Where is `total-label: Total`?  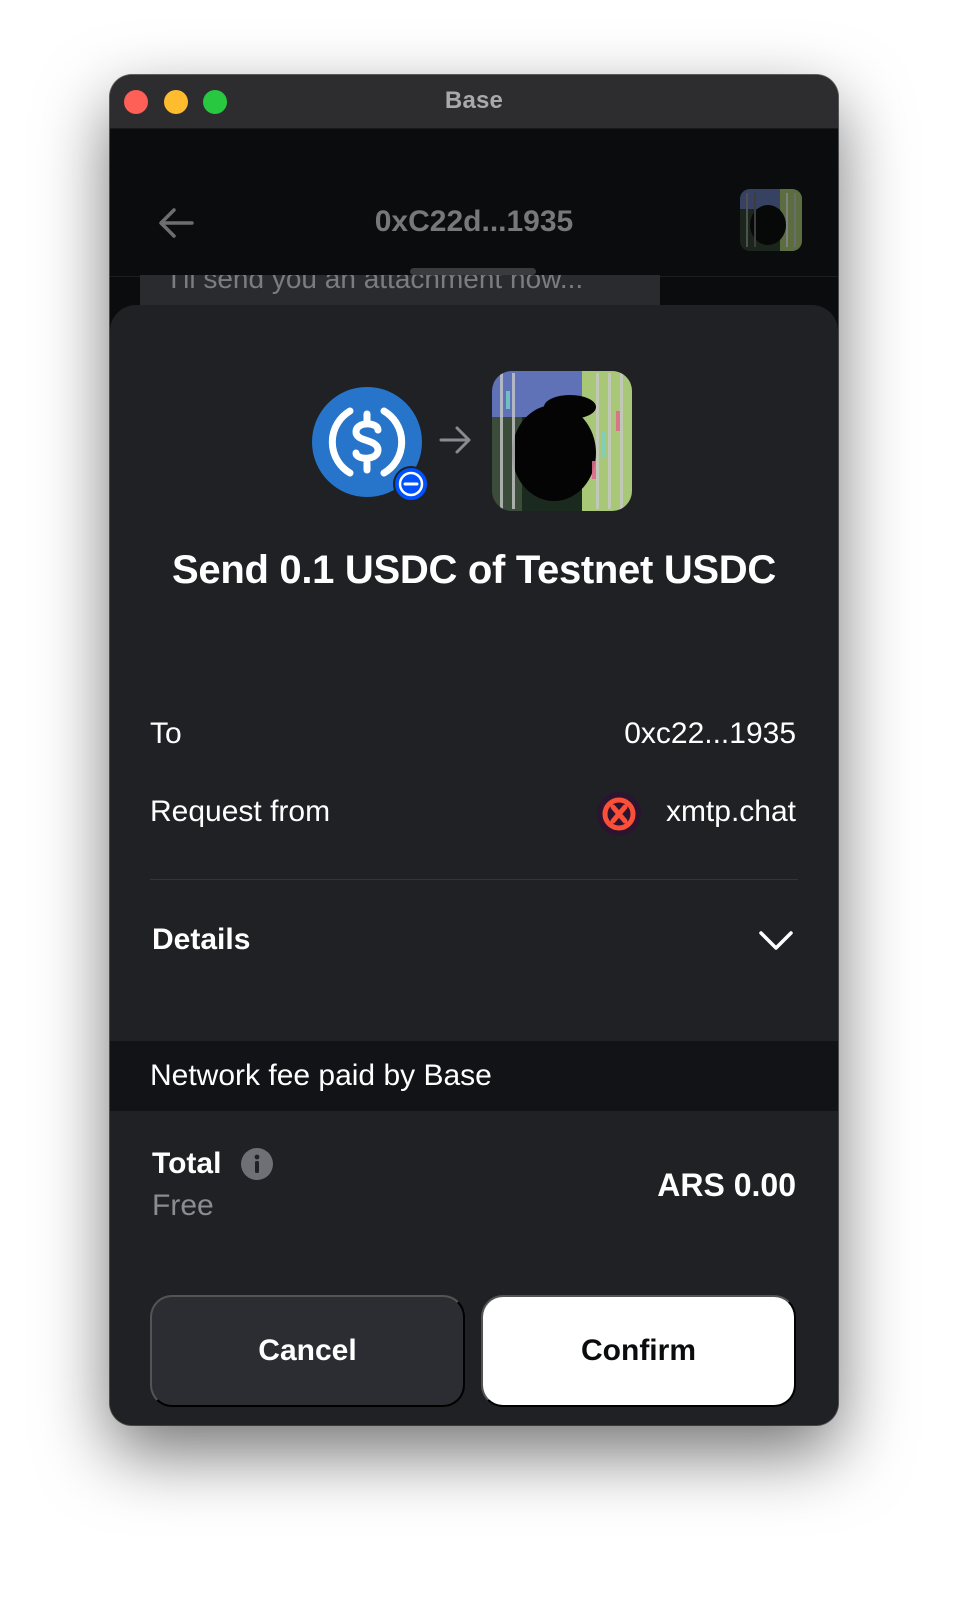
total-label: Total is located at coordinates (187, 1163).